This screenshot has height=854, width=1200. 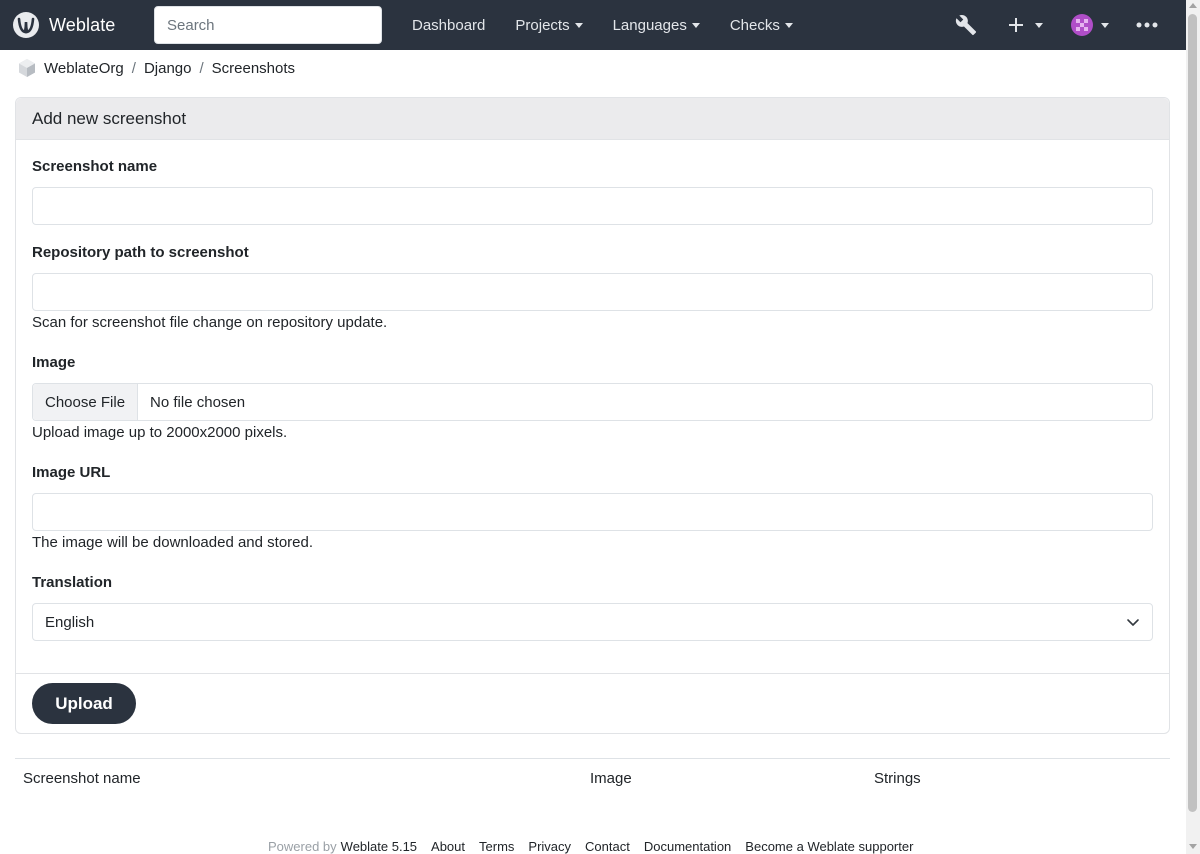 I want to click on nav-dashboard: Dashboard, so click(x=448, y=25).